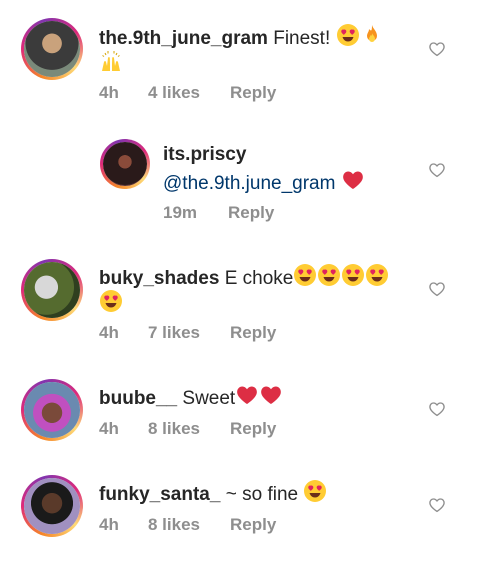  Describe the element at coordinates (174, 93) in the screenshot. I see `comment-likes: 4 likes` at that location.